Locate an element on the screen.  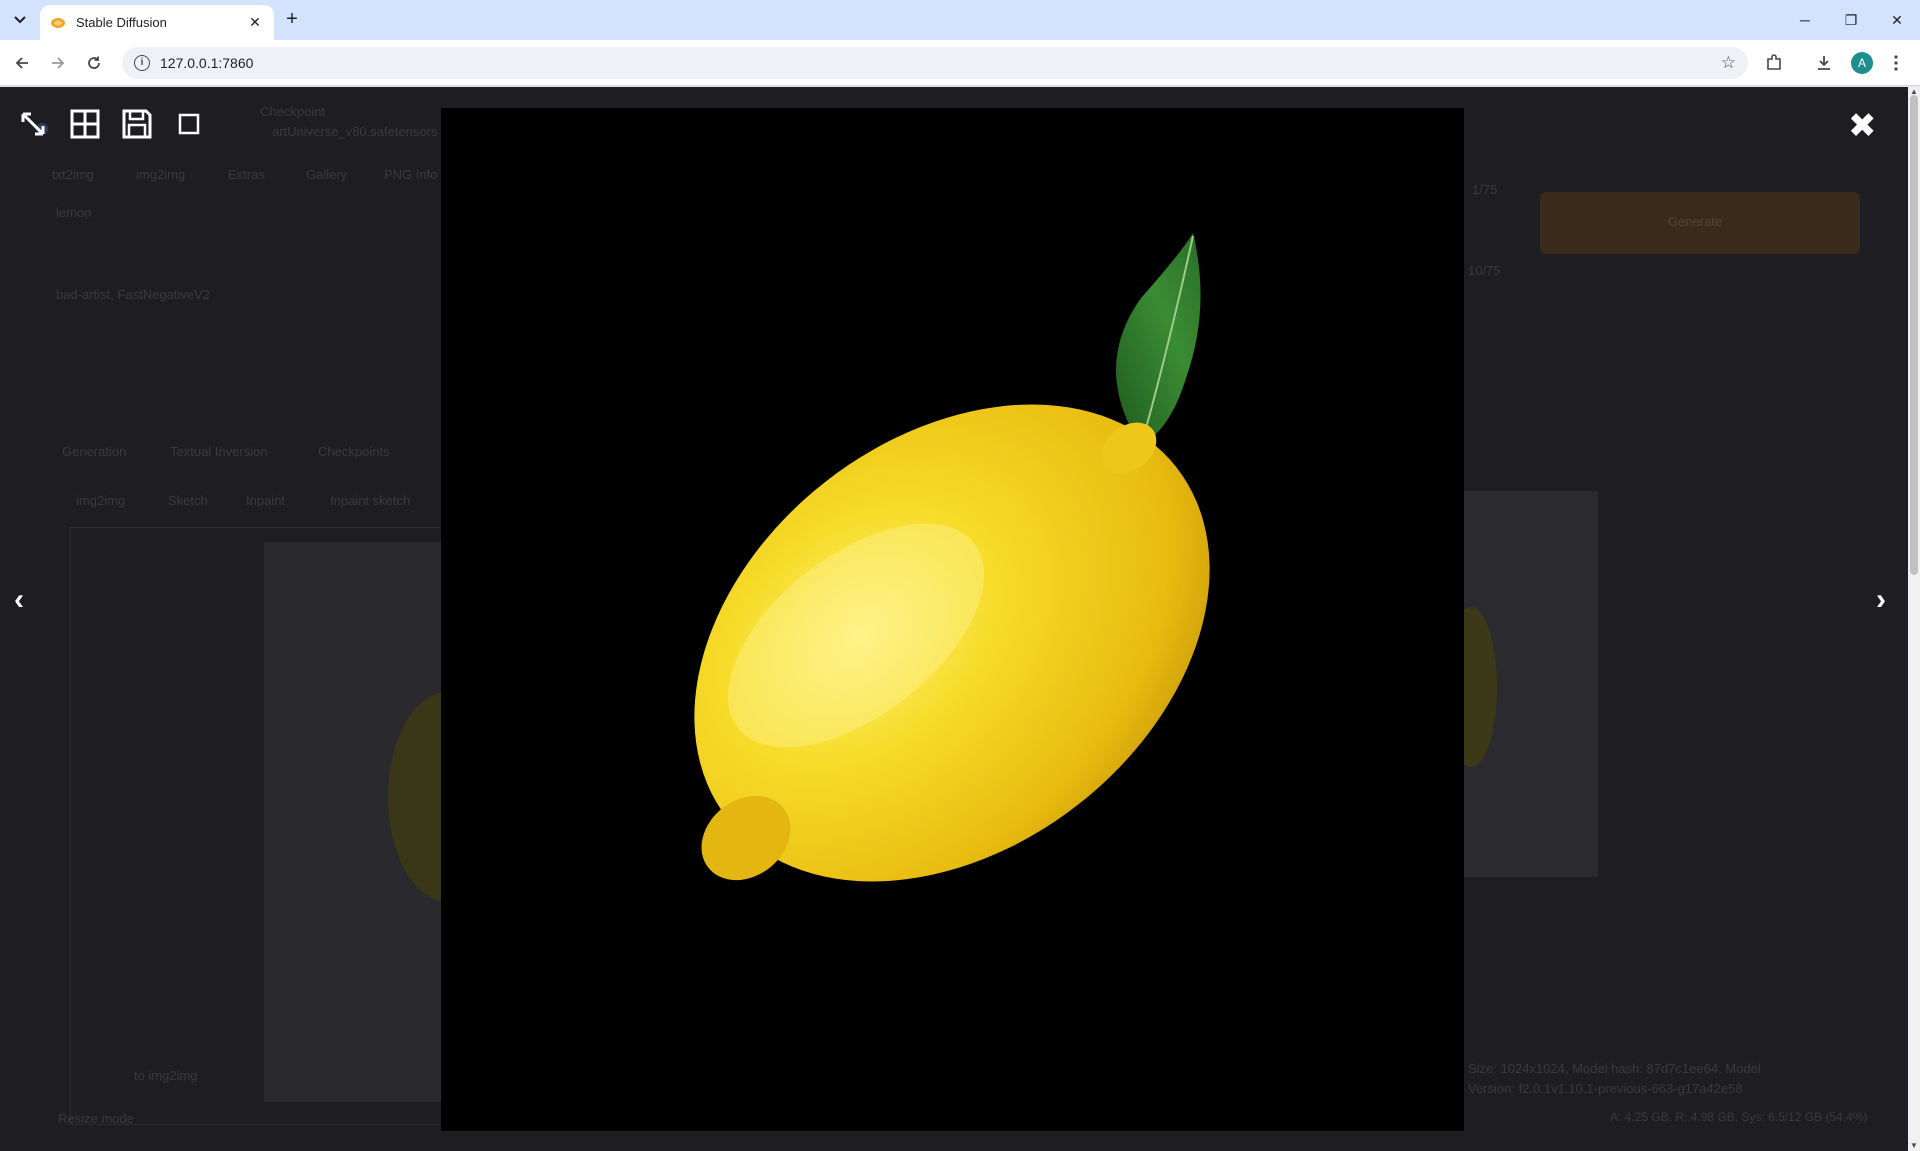
tab-close-icon: ✕ is located at coordinates (255, 22).